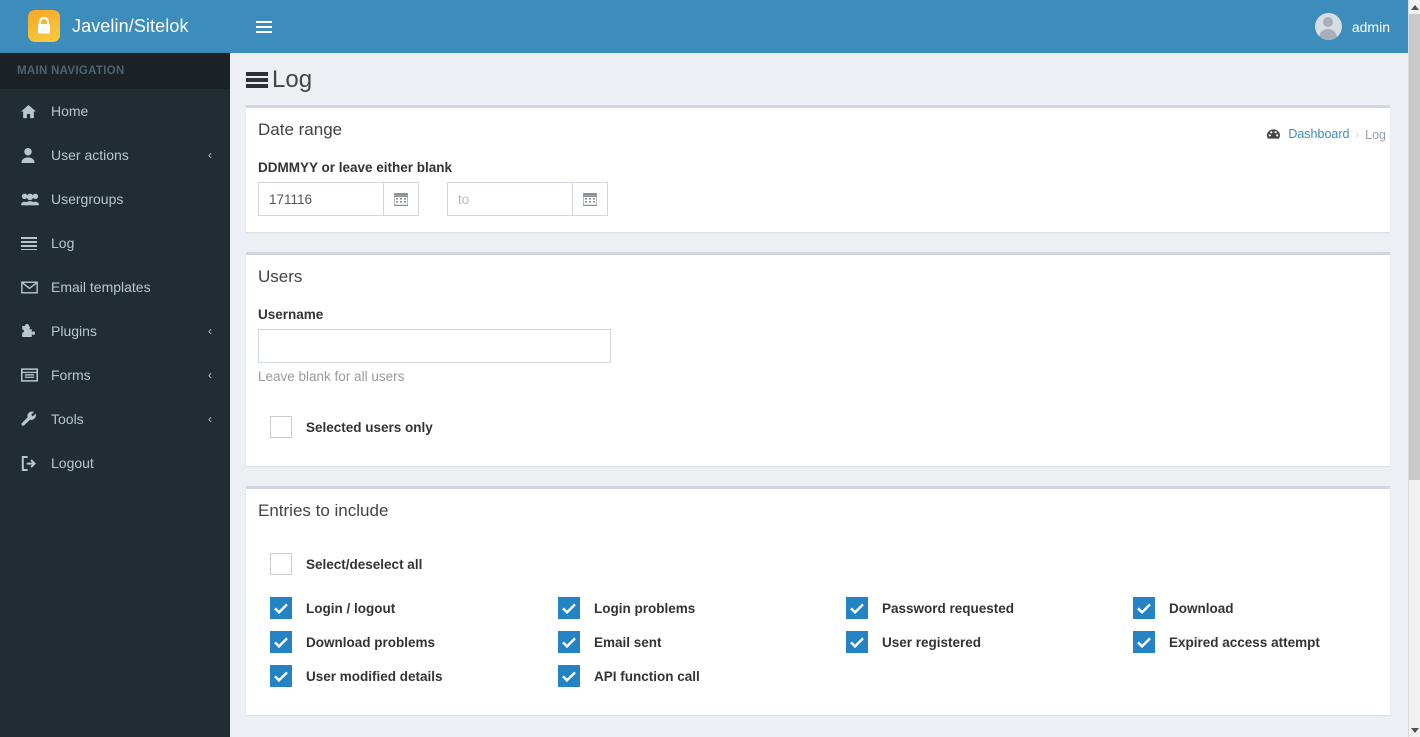 The width and height of the screenshot is (1420, 737). I want to click on date-from-calendar-button, so click(401, 199).